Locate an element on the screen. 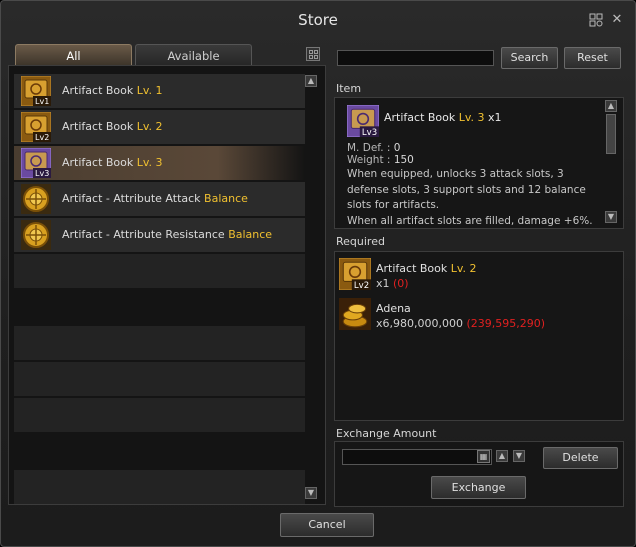 The image size is (636, 547). amount-decrease-button: ▼ is located at coordinates (519, 456).